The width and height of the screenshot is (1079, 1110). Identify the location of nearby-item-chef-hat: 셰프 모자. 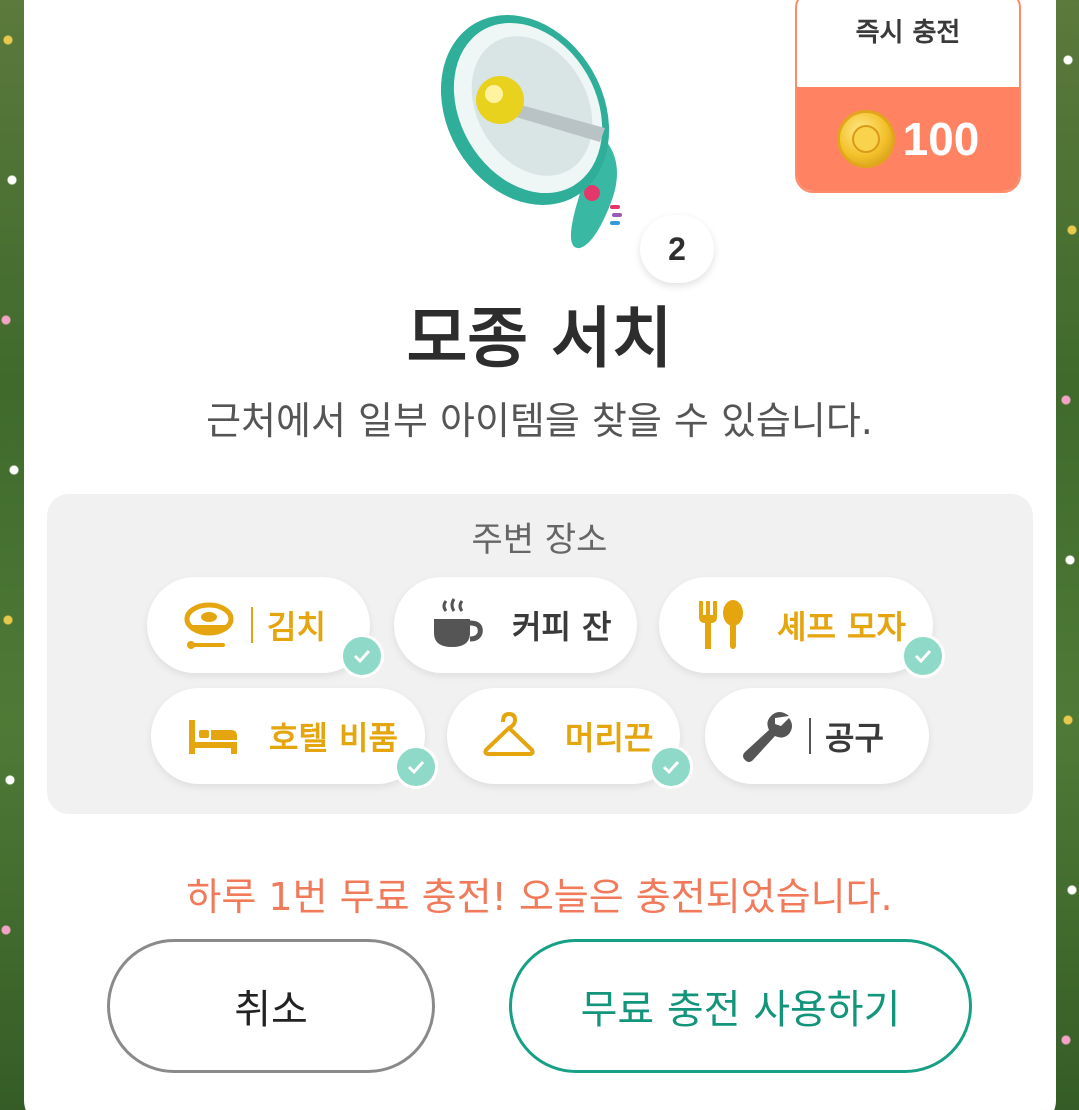
(796, 625).